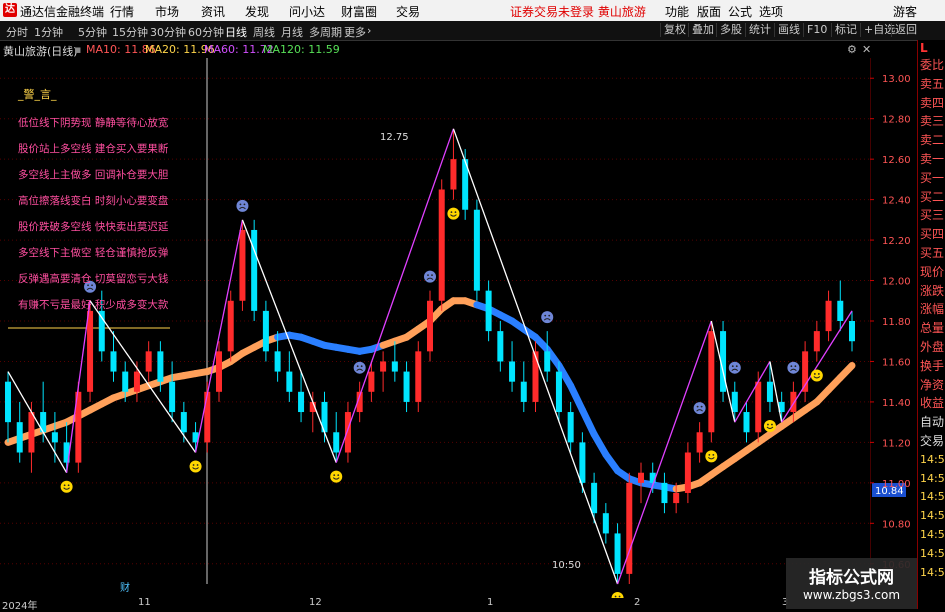 This screenshot has width=945, height=612. I want to click on low-annotation: 10:50, so click(566, 565).